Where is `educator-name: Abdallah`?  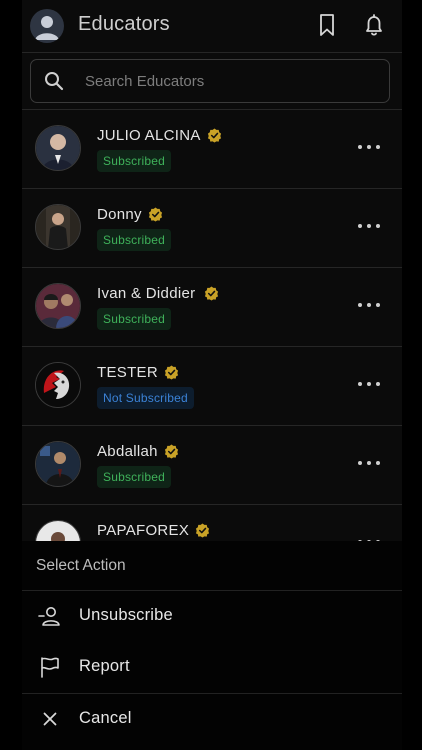 educator-name: Abdallah is located at coordinates (127, 451).